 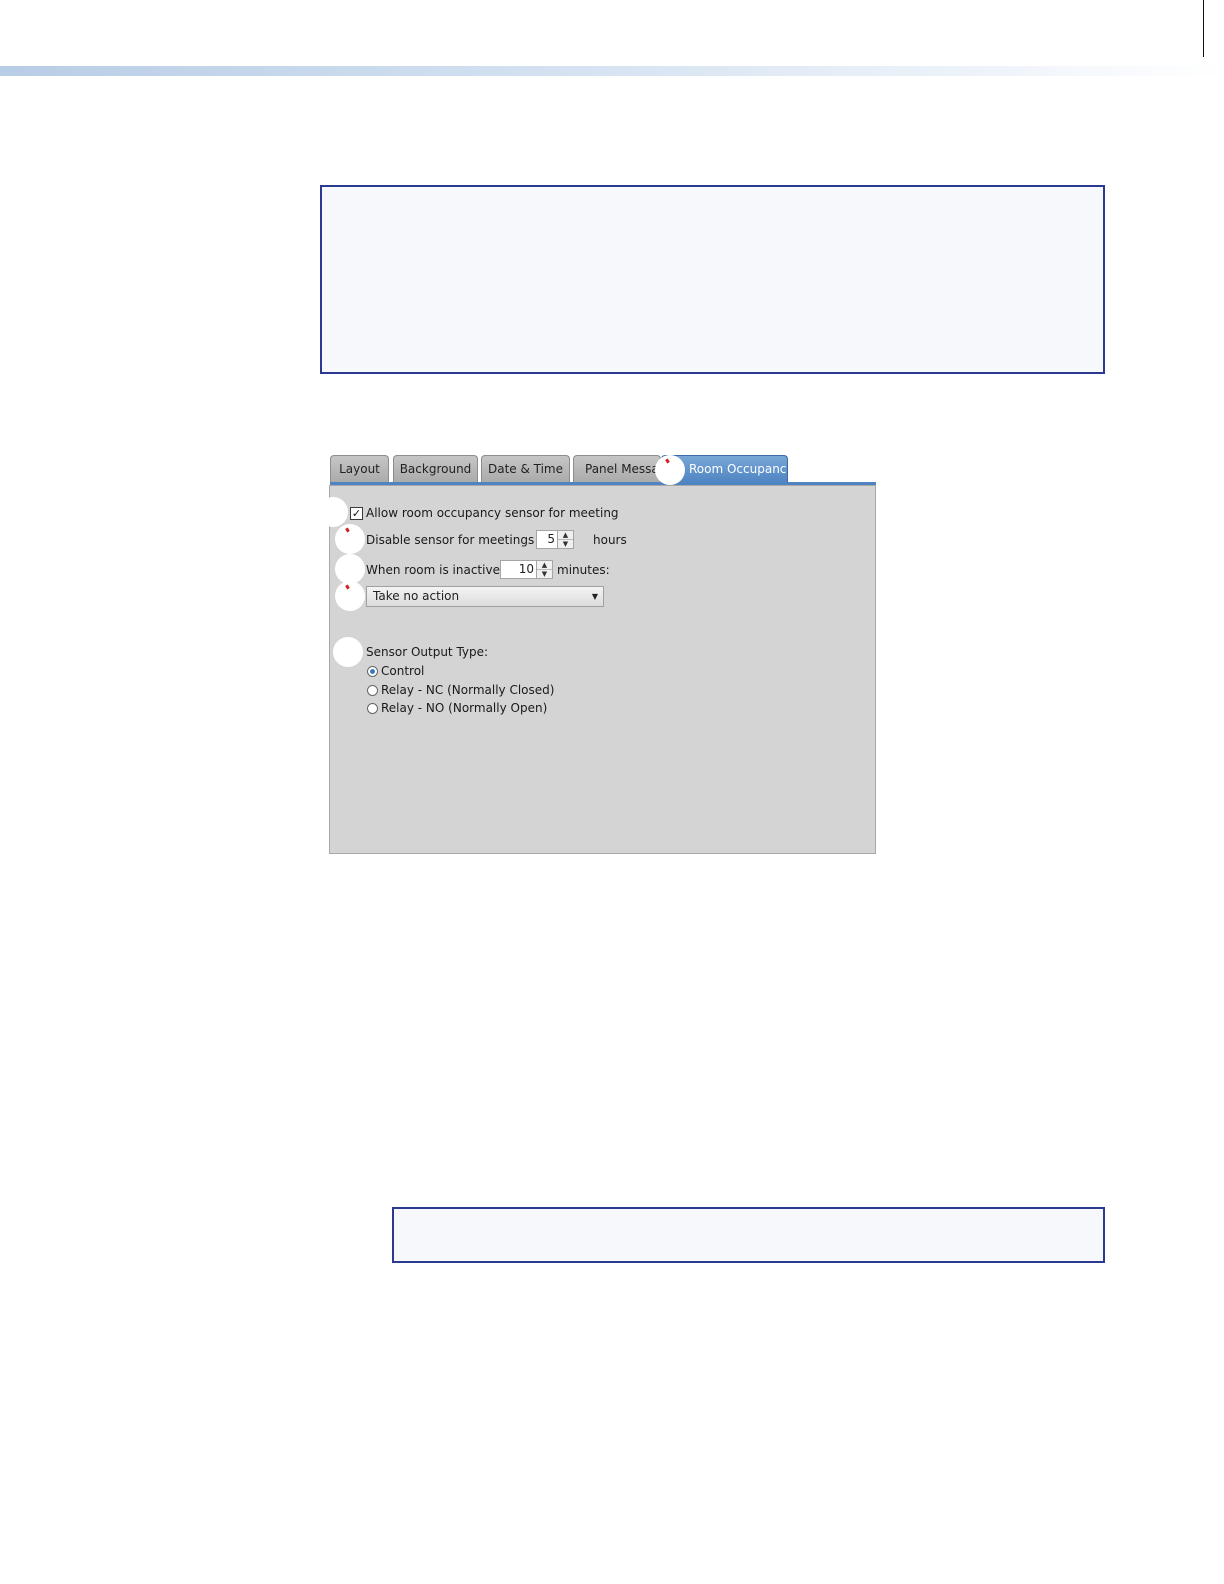 I want to click on disable-hours-stepper: 5 ▲ ▼, so click(x=555, y=539).